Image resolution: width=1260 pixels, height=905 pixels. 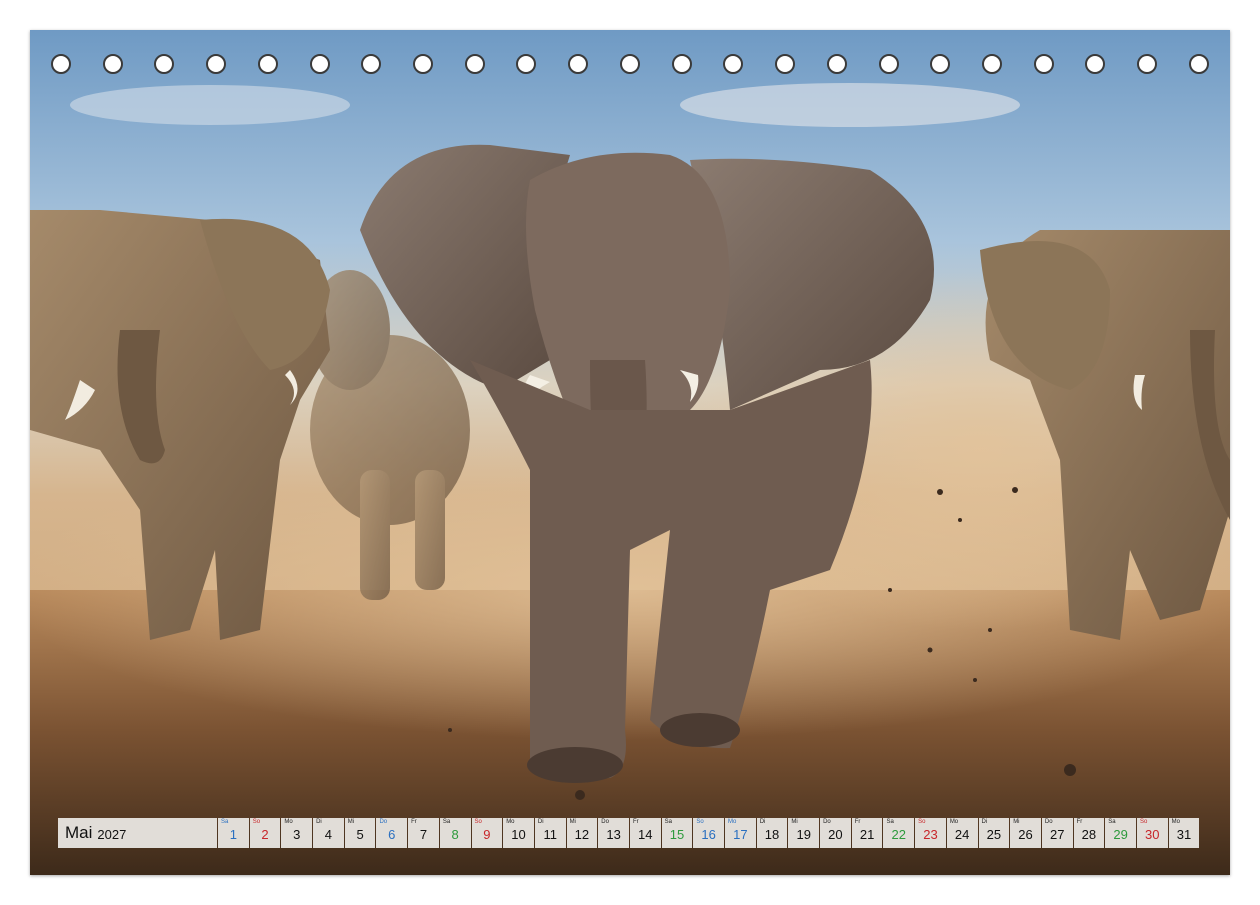 I want to click on day-number: 30, so click(x=1152, y=834).